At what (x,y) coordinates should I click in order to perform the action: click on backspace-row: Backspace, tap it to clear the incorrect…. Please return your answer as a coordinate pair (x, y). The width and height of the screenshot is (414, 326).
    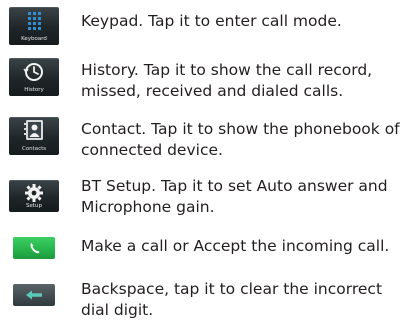
    Looking at the image, I should click on (207, 297).